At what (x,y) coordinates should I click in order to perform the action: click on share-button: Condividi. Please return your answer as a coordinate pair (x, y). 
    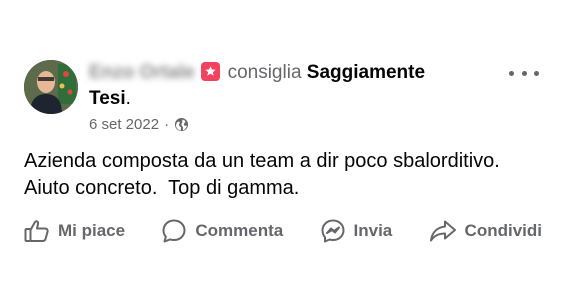
    Looking at the image, I should click on (485, 231).